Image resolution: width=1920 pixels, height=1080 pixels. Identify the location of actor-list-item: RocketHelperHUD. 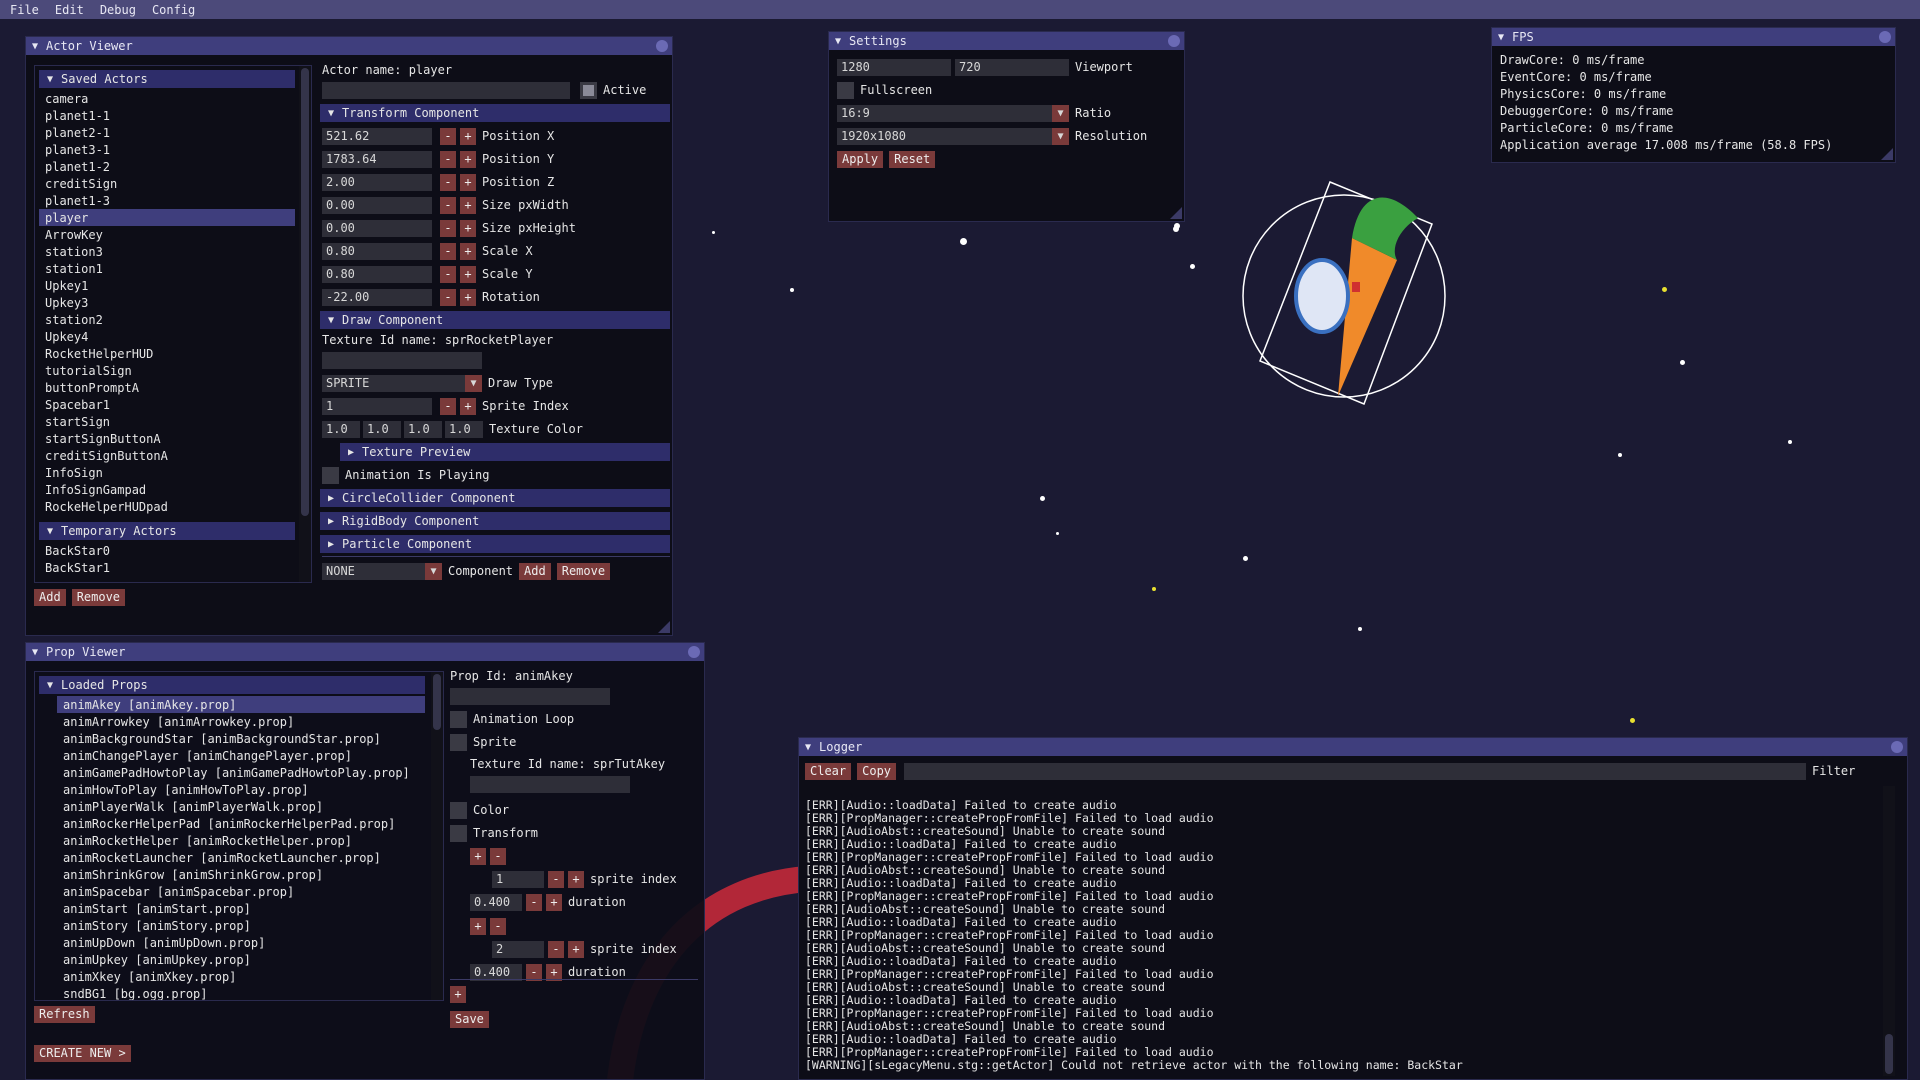
(167, 353).